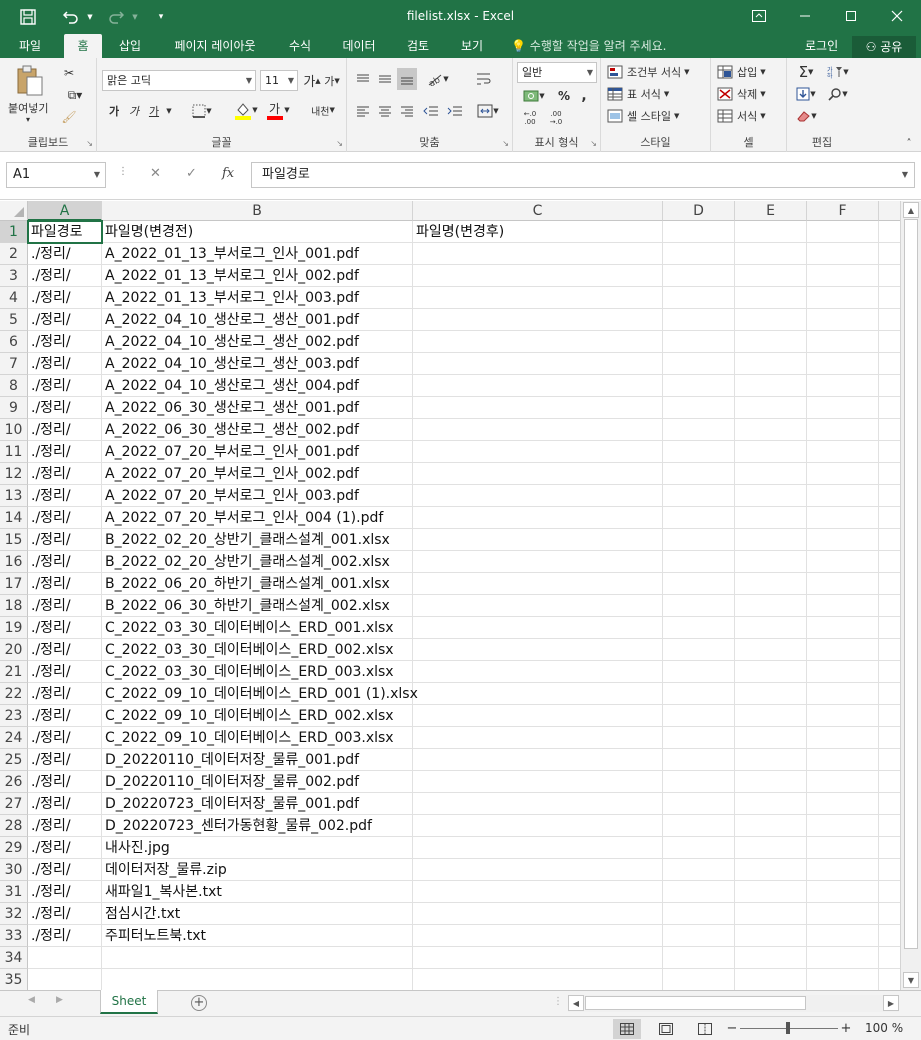 Image resolution: width=921 pixels, height=1040 pixels. What do you see at coordinates (699, 738) in the screenshot?
I see `cell-d24` at bounding box center [699, 738].